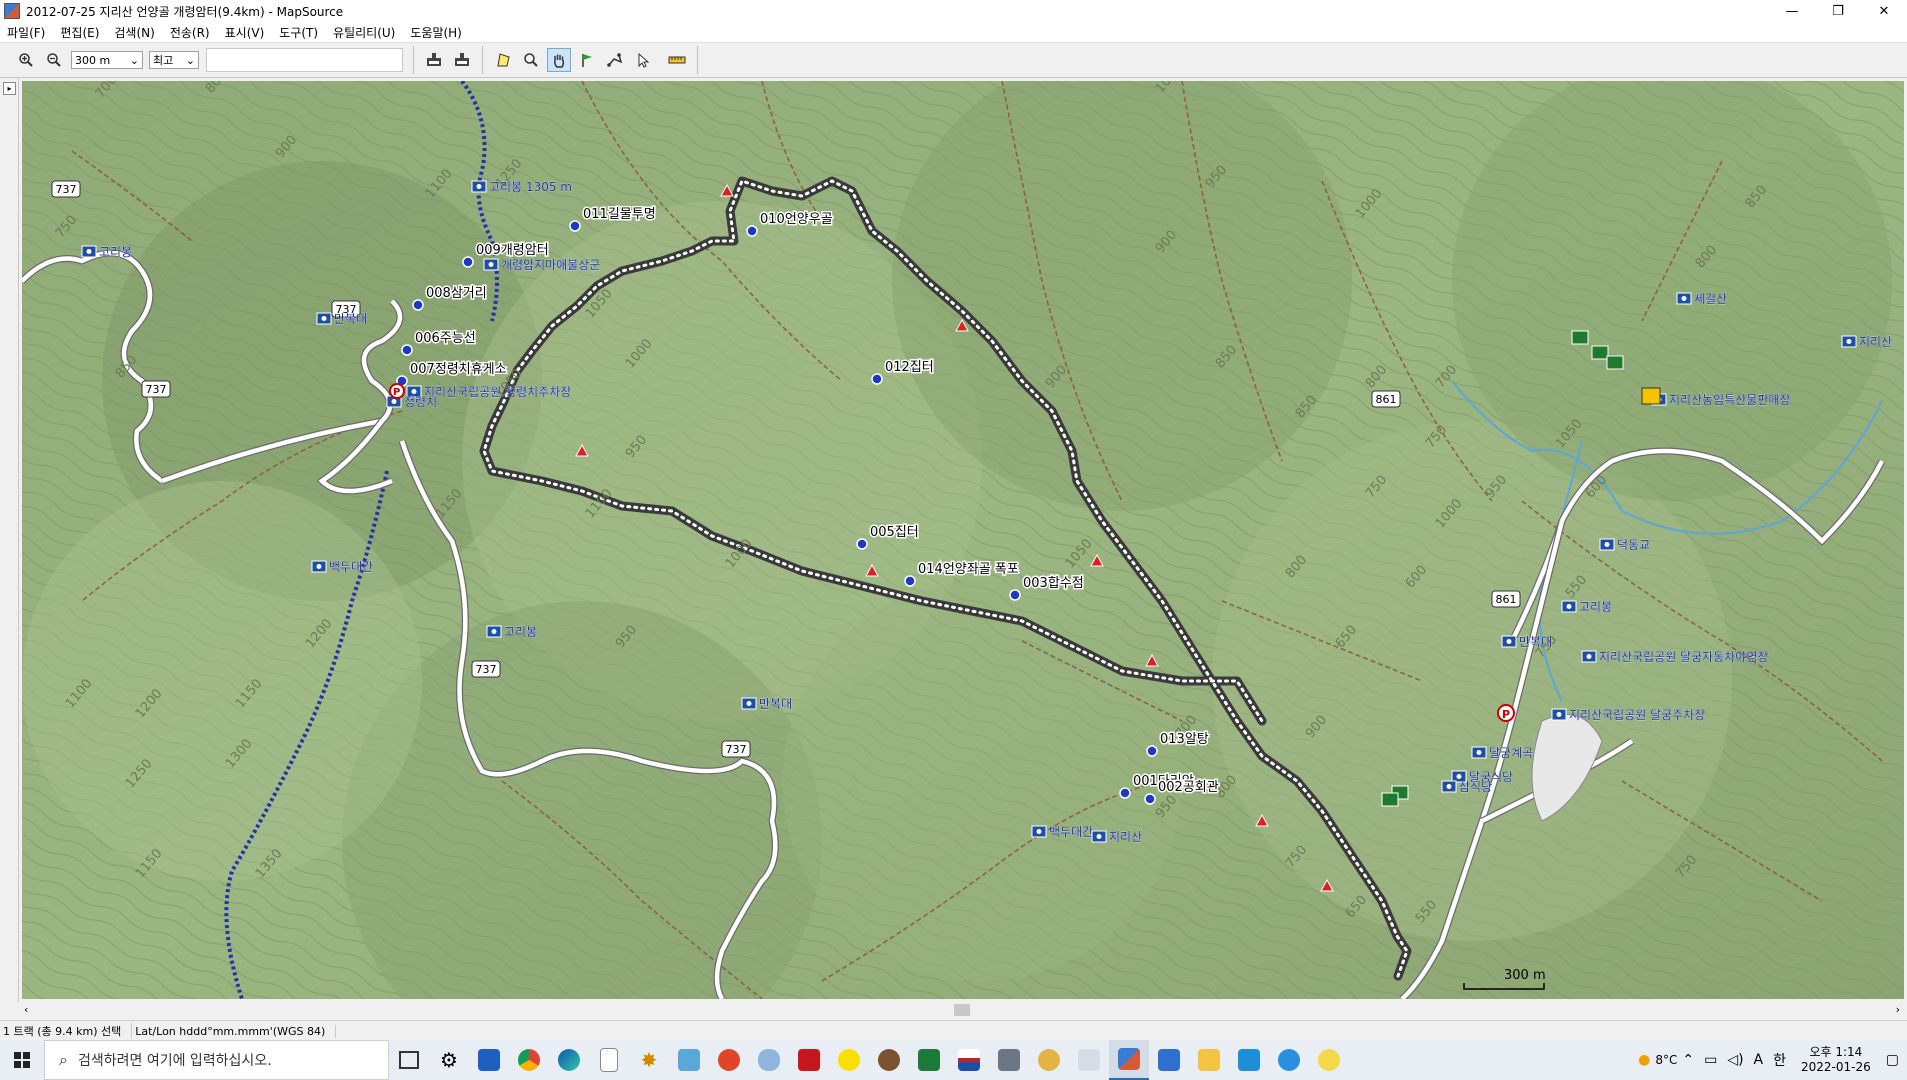 The height and width of the screenshot is (1080, 1907). Describe the element at coordinates (550, 265) in the screenshot. I see `poi-label: 개령암지마애불상군` at that location.